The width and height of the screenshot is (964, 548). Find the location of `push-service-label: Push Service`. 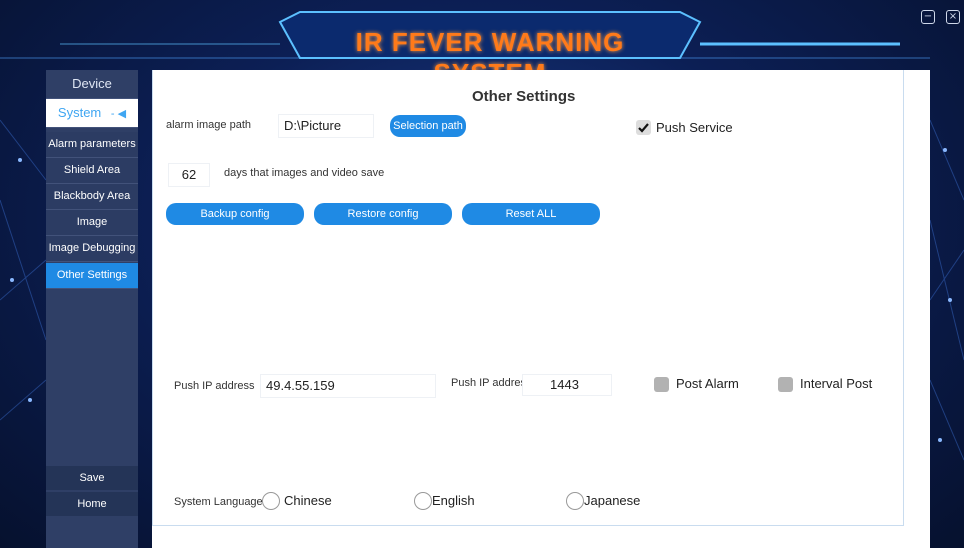

push-service-label: Push Service is located at coordinates (694, 127).